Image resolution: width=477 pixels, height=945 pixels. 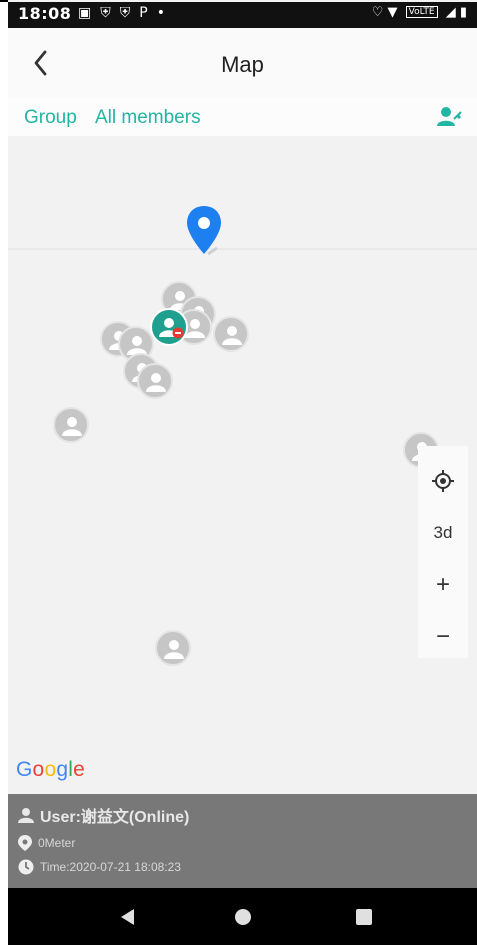 I want to click on info-distance-row: 0Meter, so click(x=46, y=843).